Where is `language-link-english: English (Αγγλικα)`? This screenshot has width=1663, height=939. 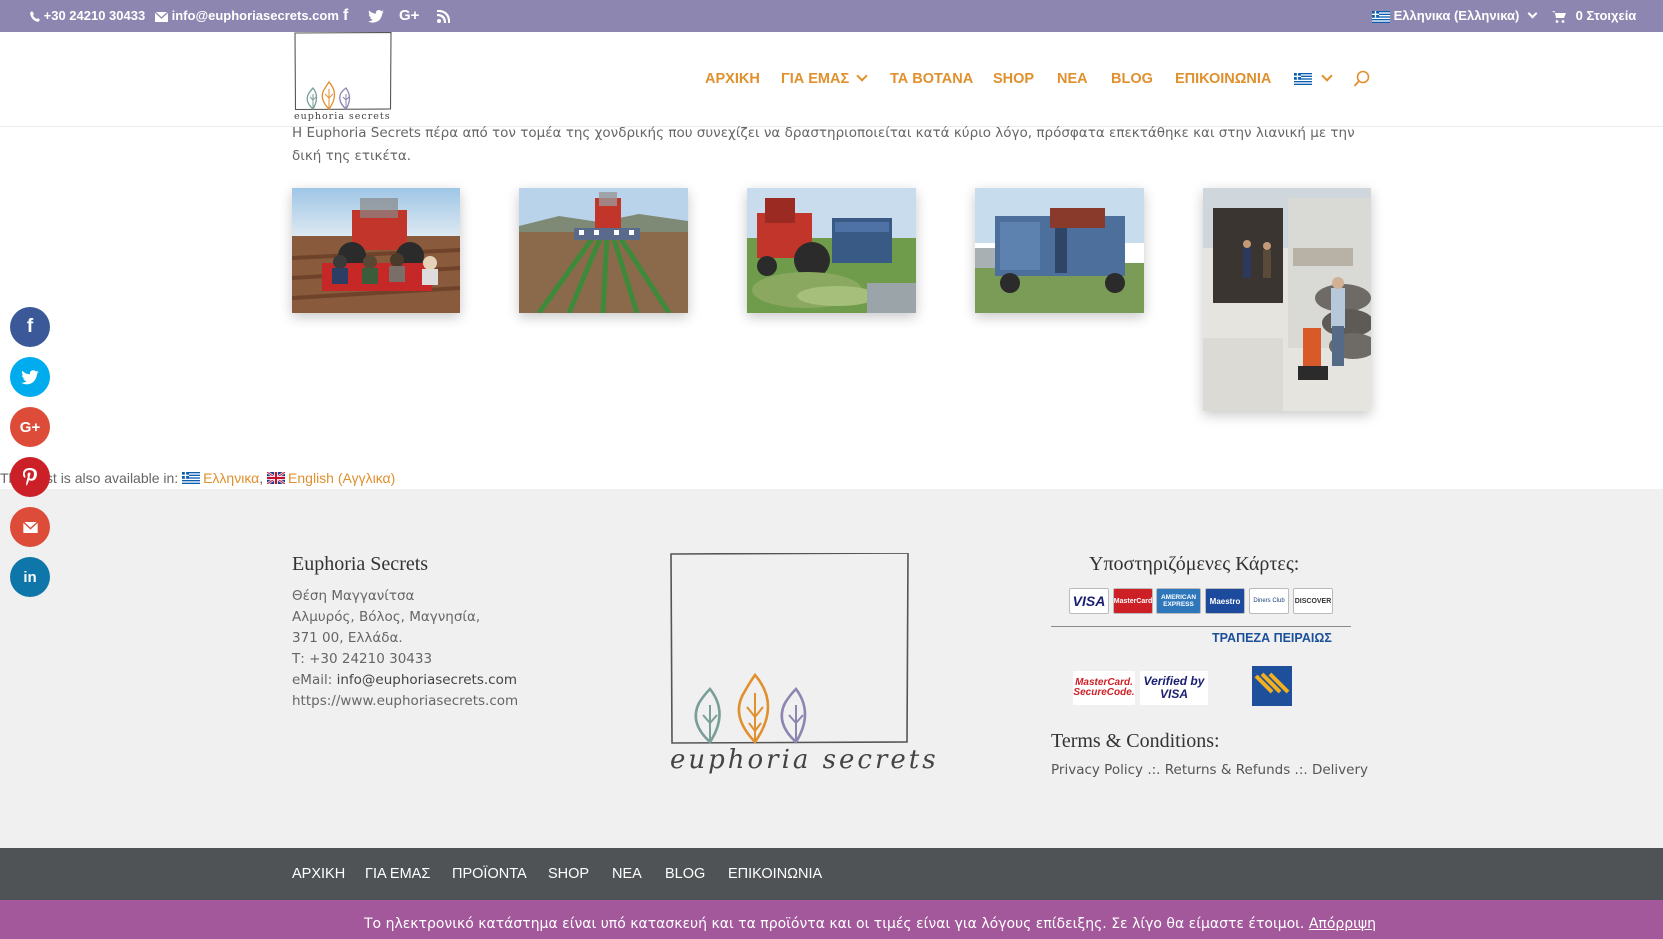
language-link-english: English (Αγγλικα) is located at coordinates (331, 478).